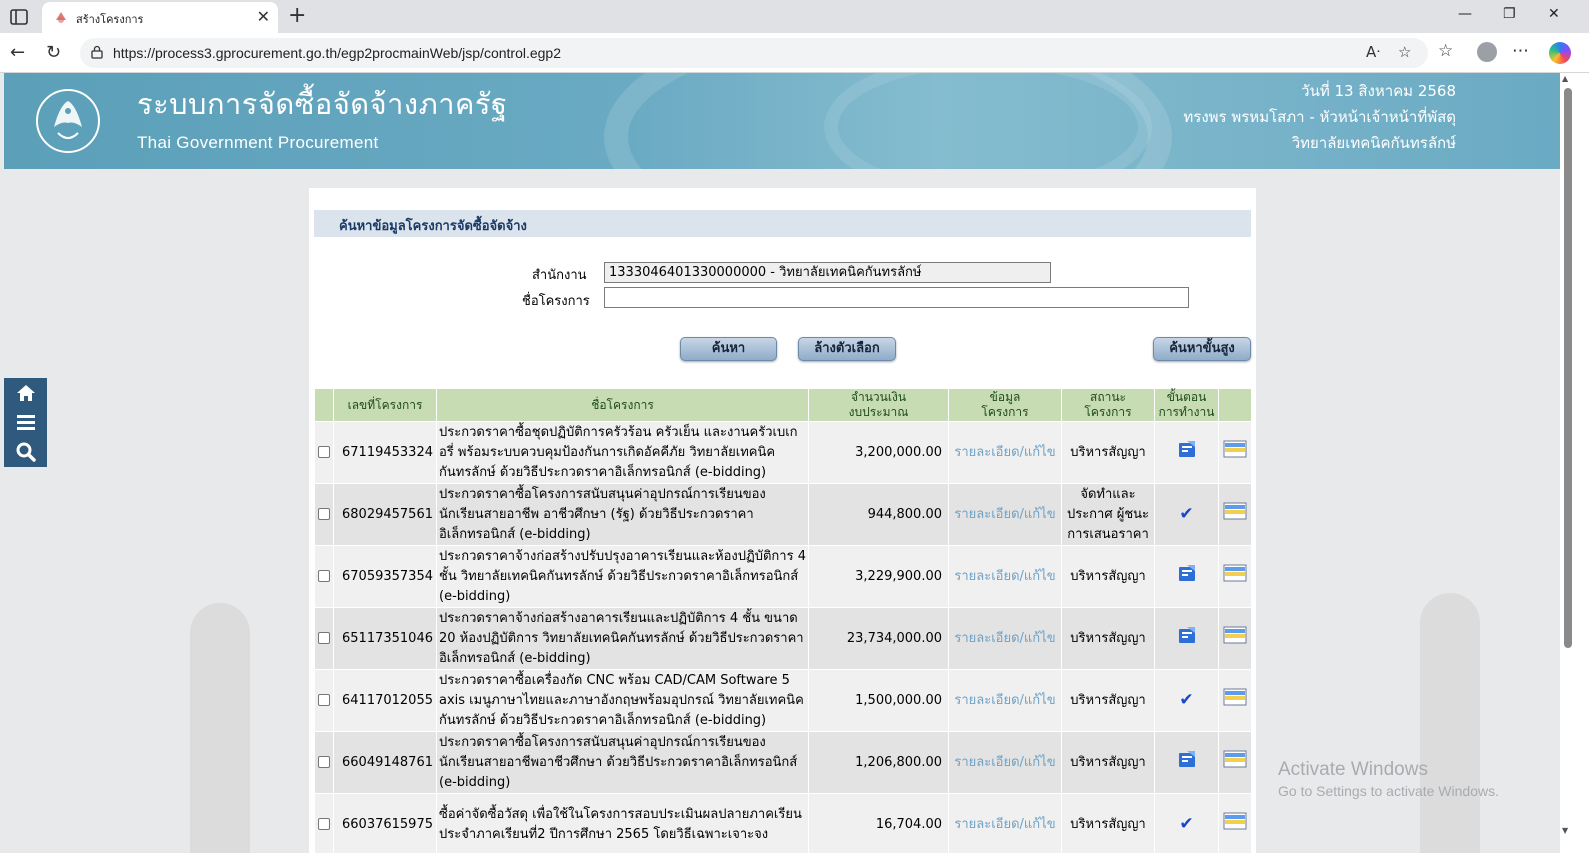 This screenshot has width=1589, height=853. Describe the element at coordinates (433, 226) in the screenshot. I see `search-panel-title: ค้นหาข้อมูลโครงการจัดซื้อจัดจ้าง` at that location.